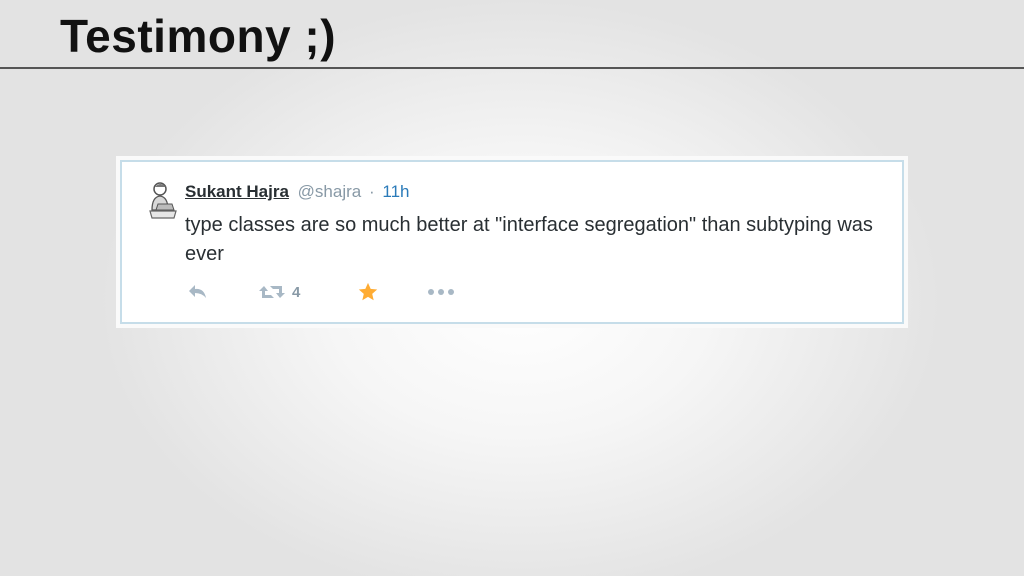 This screenshot has height=576, width=1024. I want to click on reply-icon, so click(197, 291).